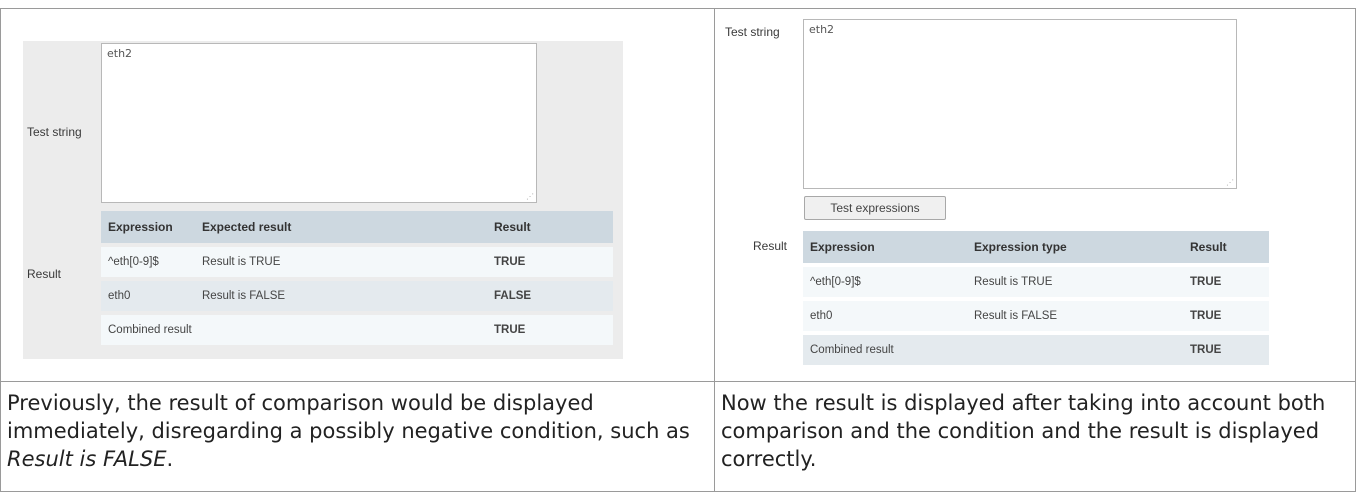 Image resolution: width=1358 pixels, height=494 pixels. Describe the element at coordinates (87, 459) in the screenshot. I see `left-caption-emphasis: Result is FALSE` at that location.